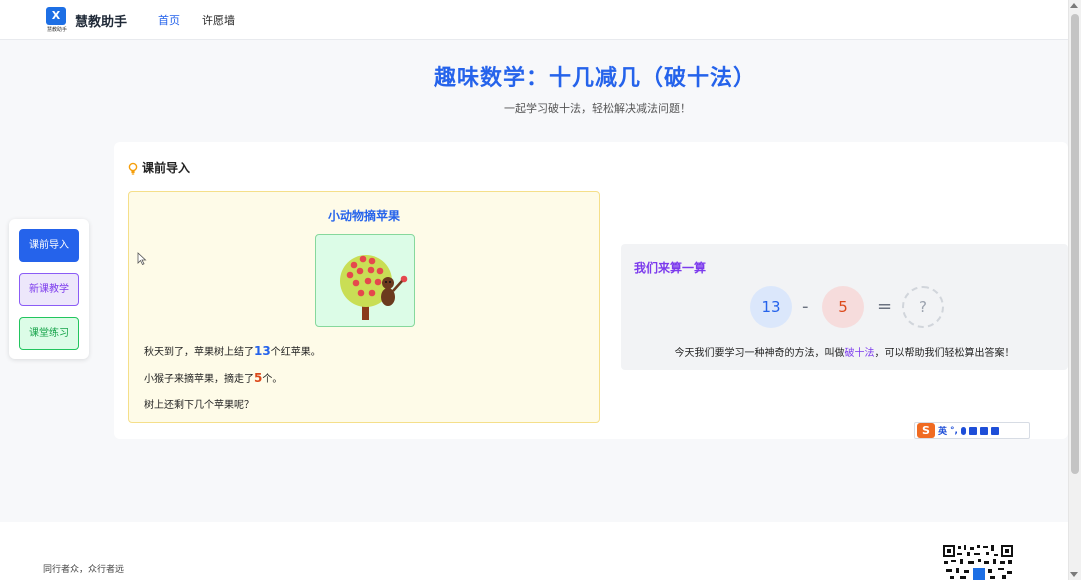 Image resolution: width=1081 pixels, height=580 pixels. I want to click on page-footer: 同行者众，众行者远, so click(534, 551).